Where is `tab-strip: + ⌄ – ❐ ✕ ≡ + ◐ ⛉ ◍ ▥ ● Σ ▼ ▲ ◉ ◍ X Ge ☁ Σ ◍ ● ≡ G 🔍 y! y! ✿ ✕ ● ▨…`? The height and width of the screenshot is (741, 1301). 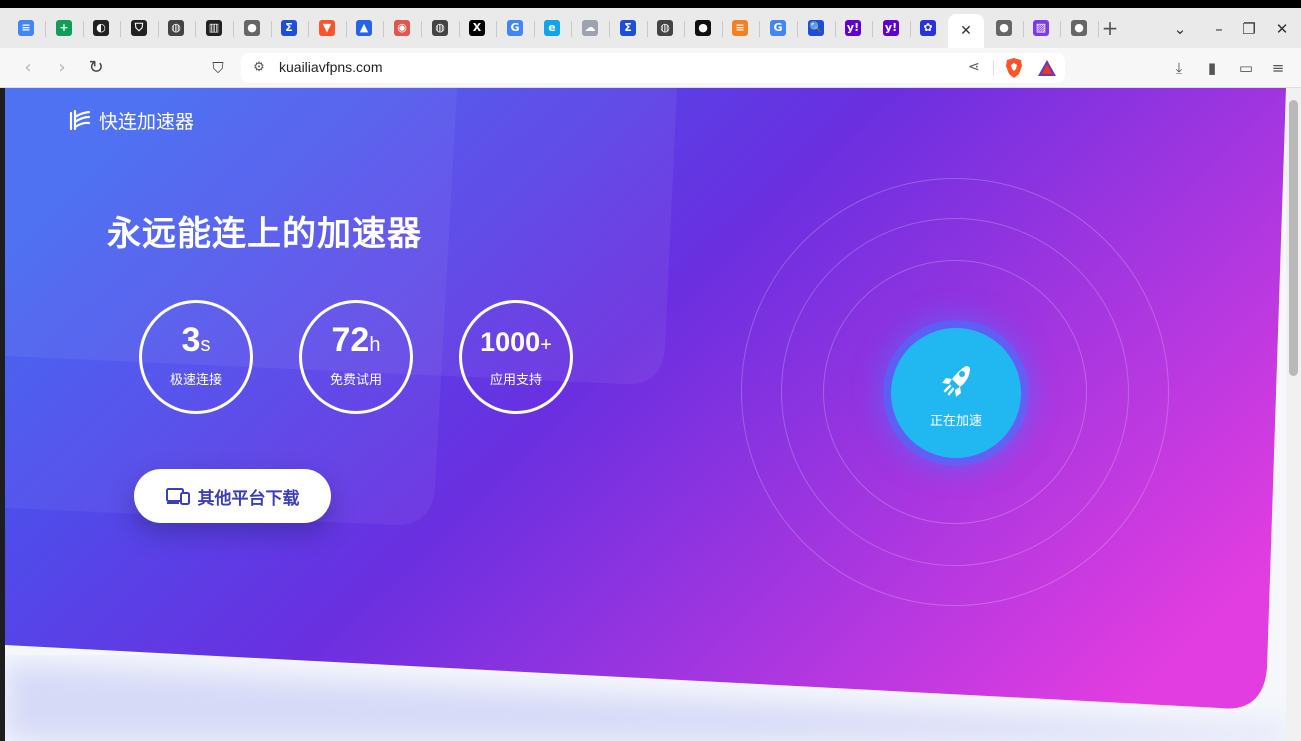
tab-strip: + ⌄ – ❐ ✕ ≡ + ◐ ⛉ ◍ ▥ ● Σ ▼ ▲ ◉ ◍ X Ge ☁ Σ ◍ ● ≡ G 🔍 y! y! ✿ ✕ ● ▨… is located at coordinates (650, 24).